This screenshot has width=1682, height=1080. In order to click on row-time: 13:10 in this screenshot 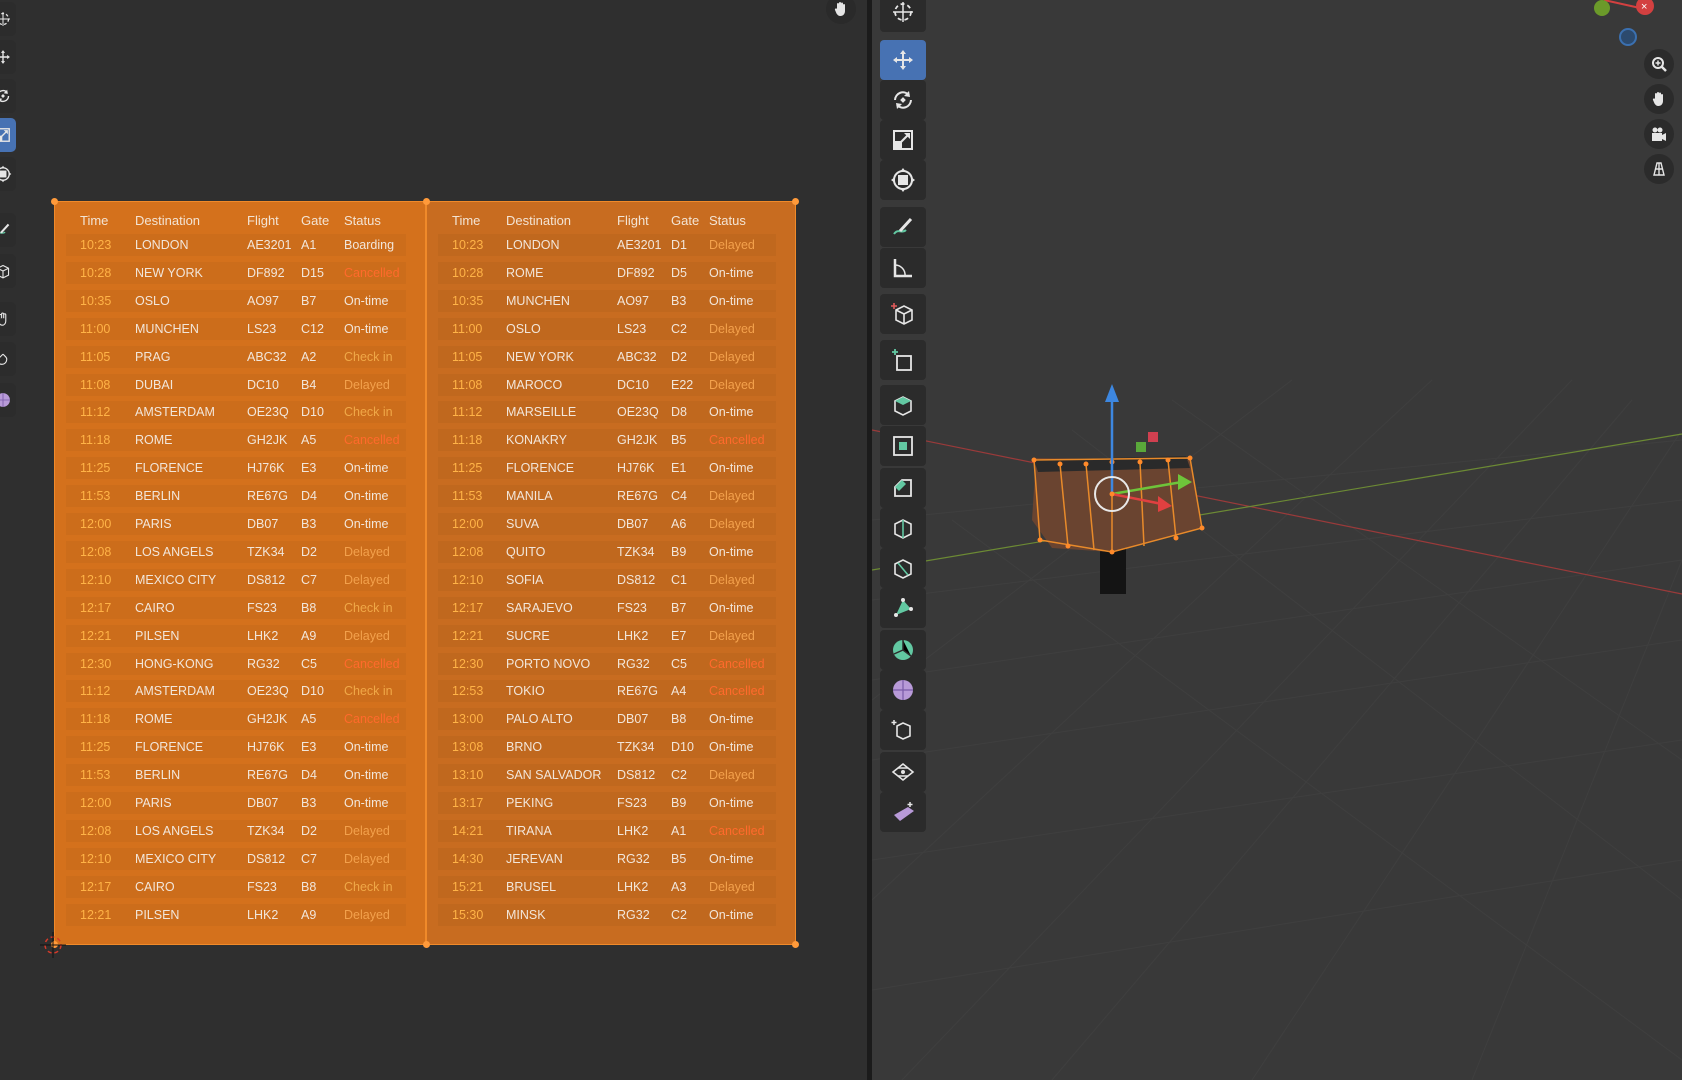, I will do `click(468, 775)`.